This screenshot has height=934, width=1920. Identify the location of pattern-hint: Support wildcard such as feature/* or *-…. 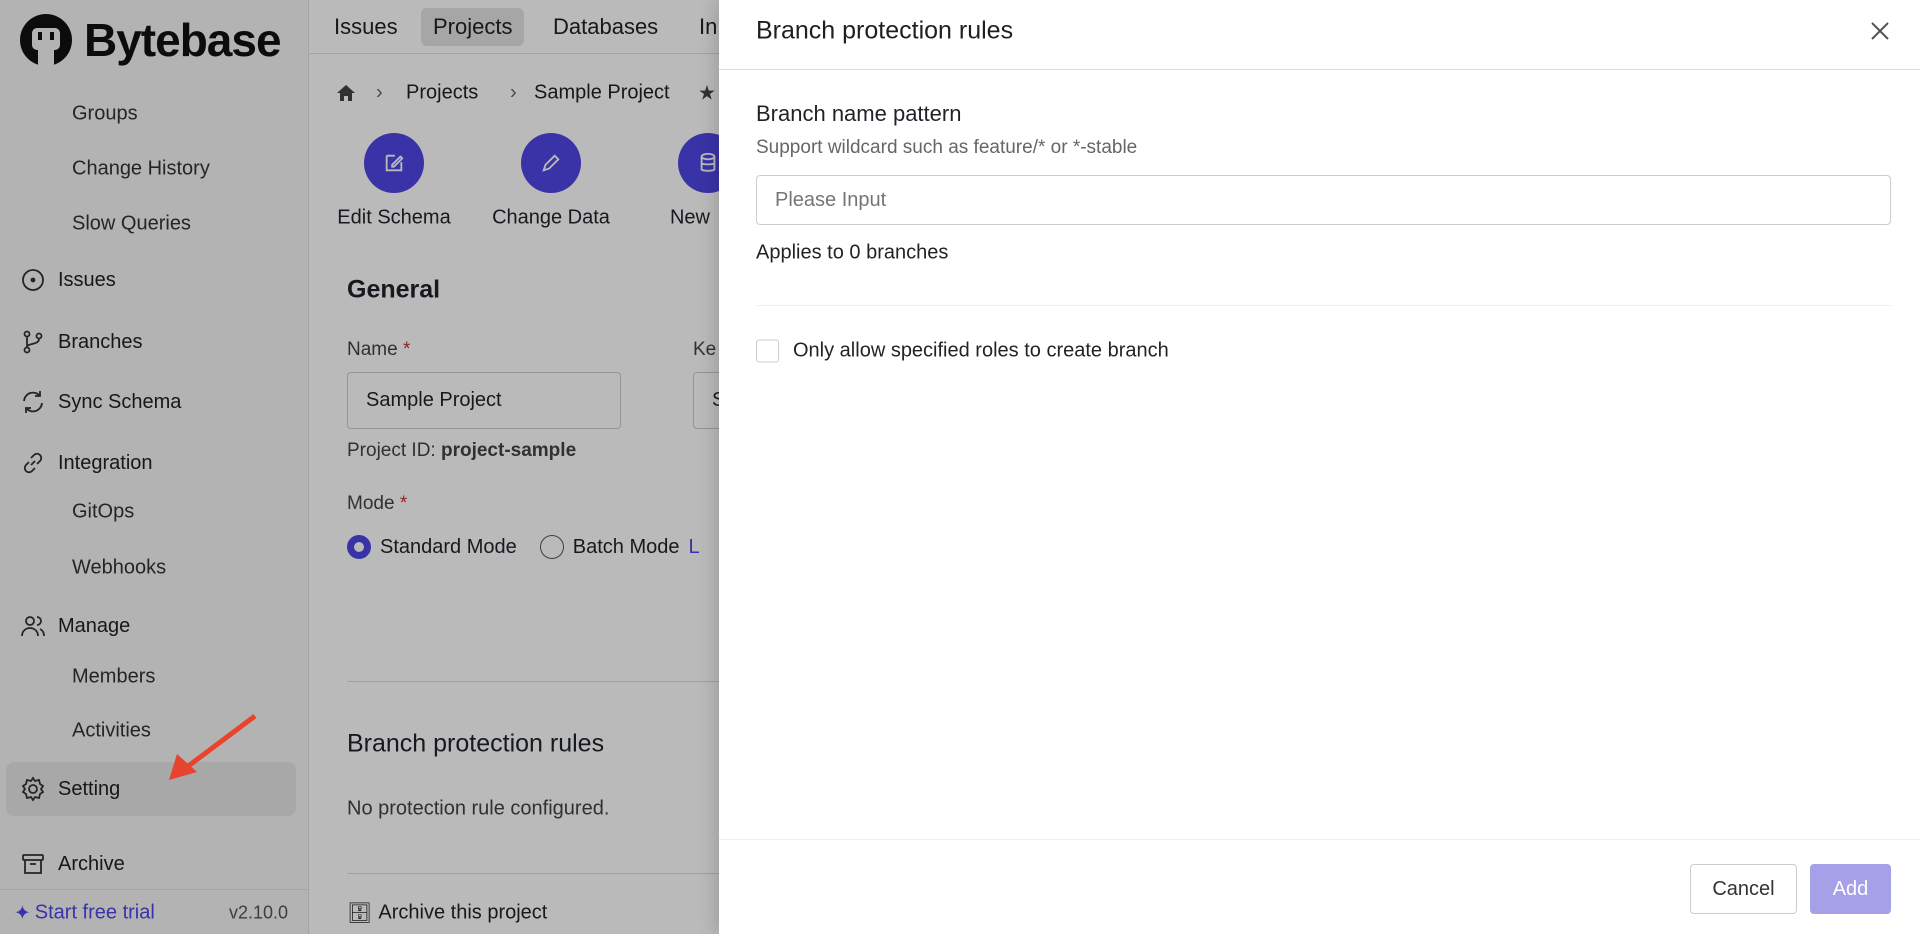
(947, 147).